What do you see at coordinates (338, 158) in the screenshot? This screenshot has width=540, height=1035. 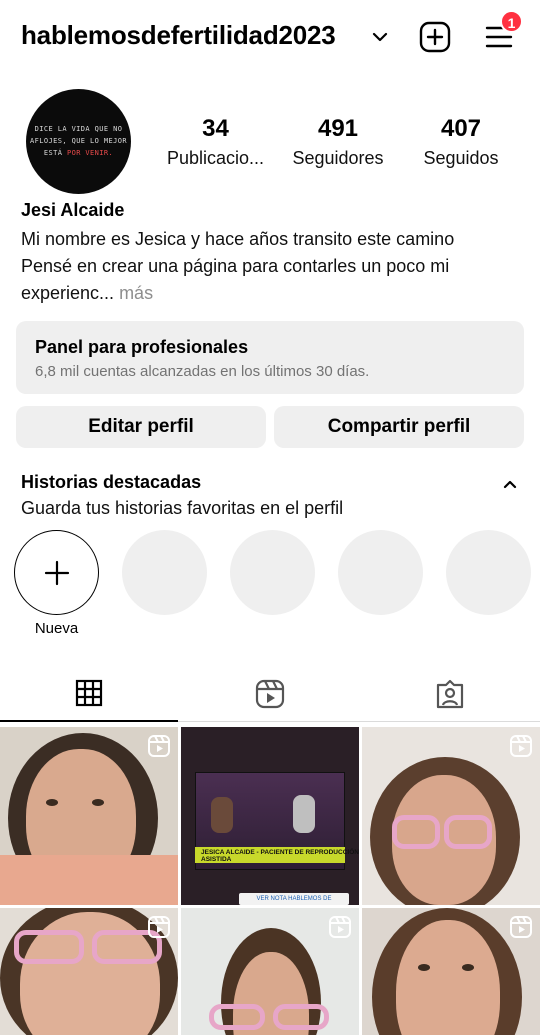 I see `stat-label: Seguidores` at bounding box center [338, 158].